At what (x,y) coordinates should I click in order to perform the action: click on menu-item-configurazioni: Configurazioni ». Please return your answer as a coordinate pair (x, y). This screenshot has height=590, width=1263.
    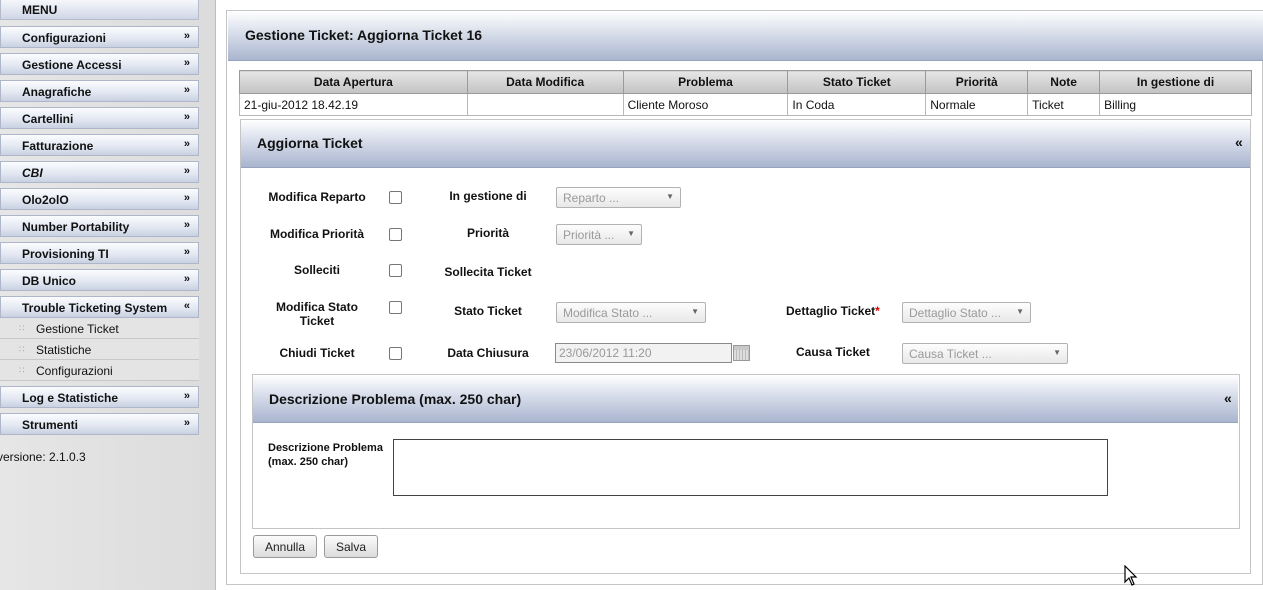
    Looking at the image, I should click on (99, 37).